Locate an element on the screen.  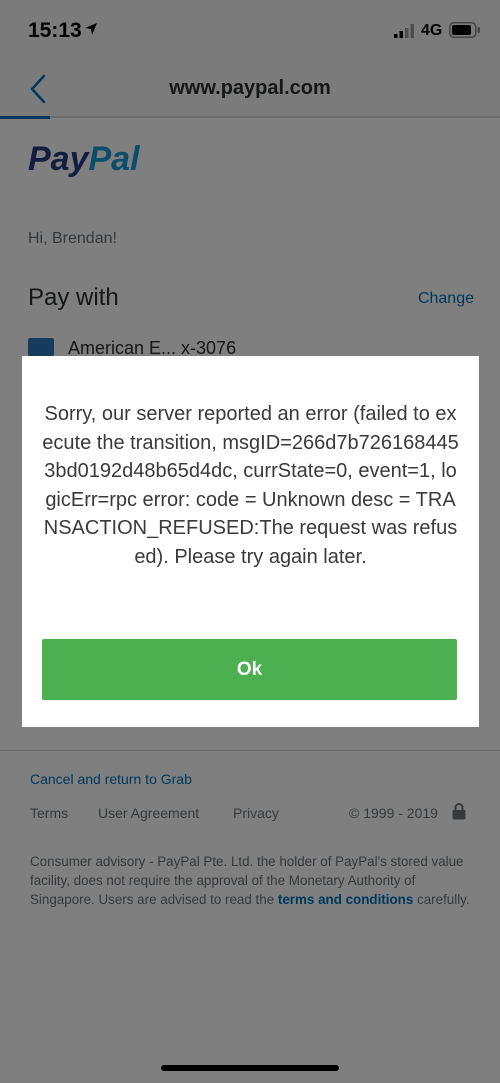
ok-button: Ok is located at coordinates (249, 669).